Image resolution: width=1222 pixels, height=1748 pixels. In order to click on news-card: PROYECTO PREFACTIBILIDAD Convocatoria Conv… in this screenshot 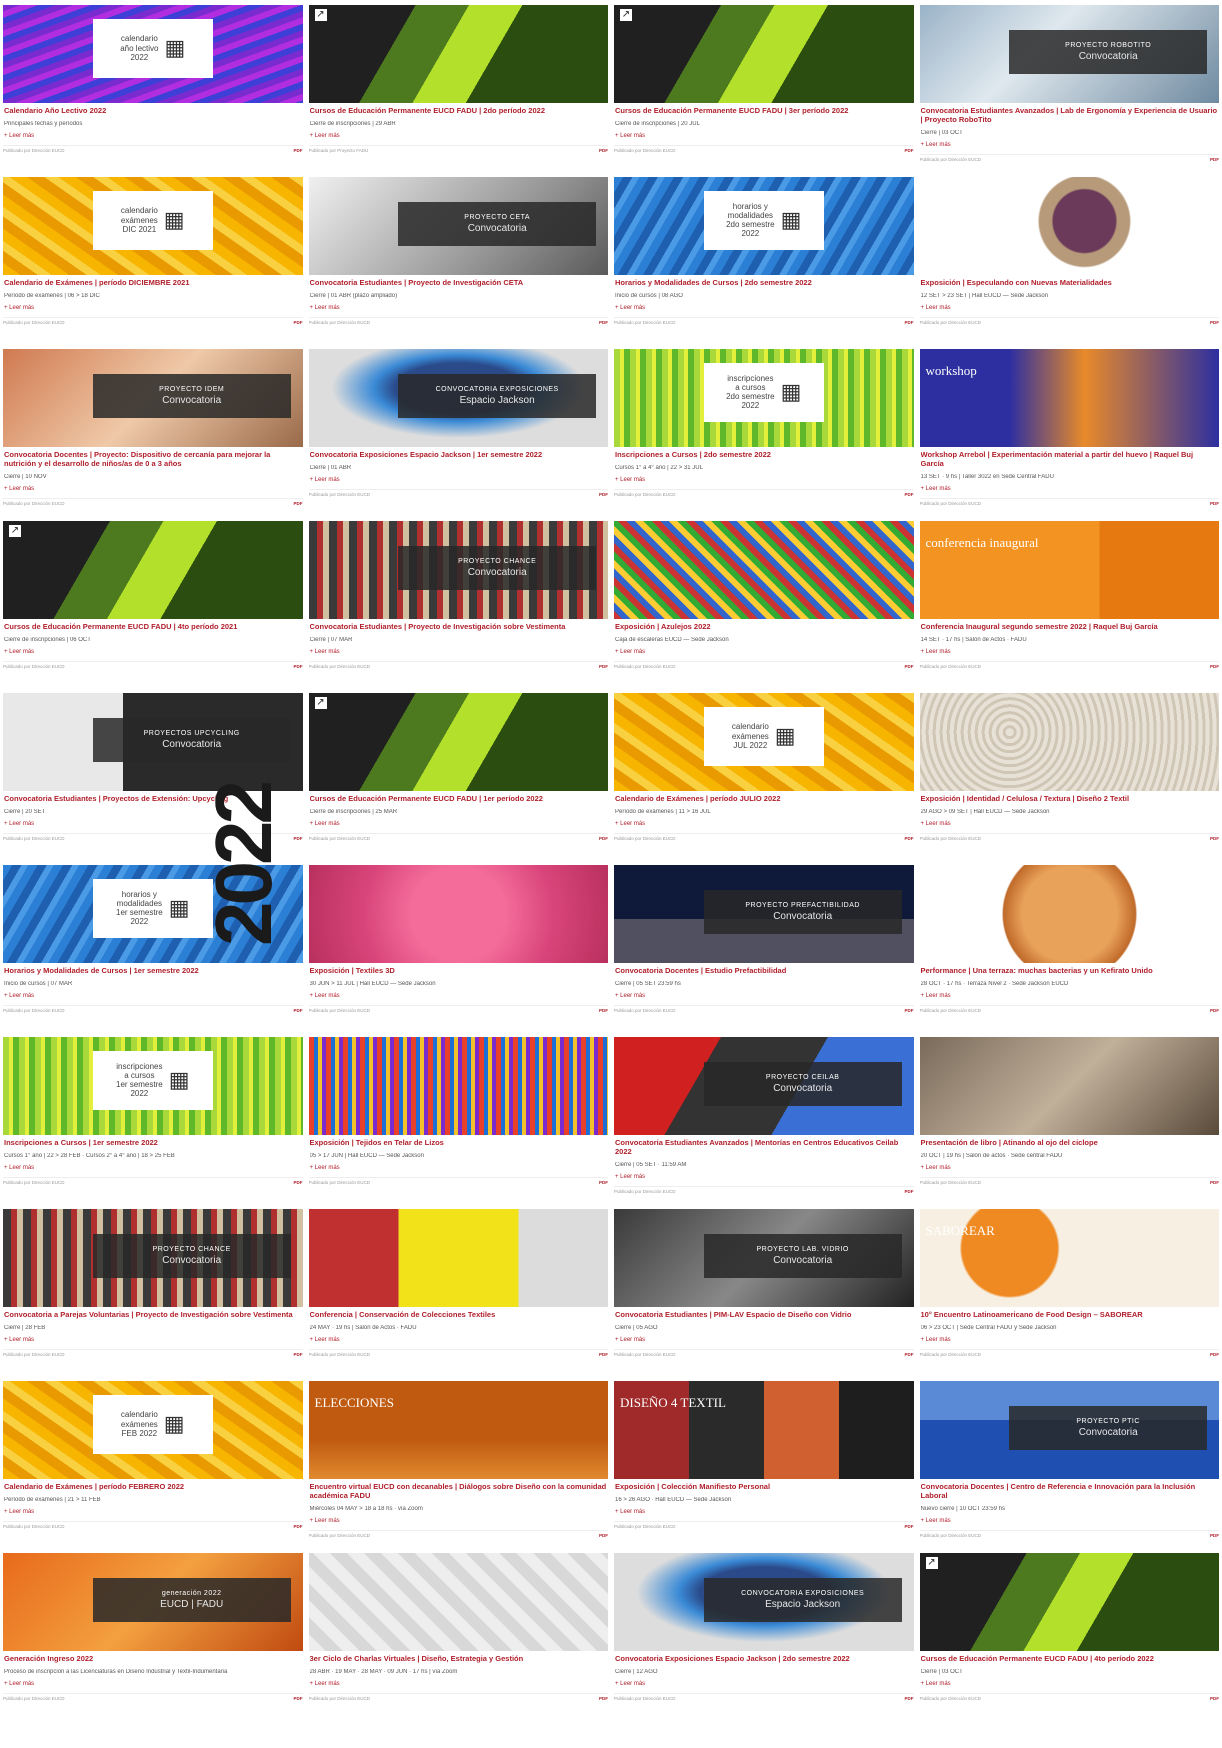, I will do `click(764, 951)`.